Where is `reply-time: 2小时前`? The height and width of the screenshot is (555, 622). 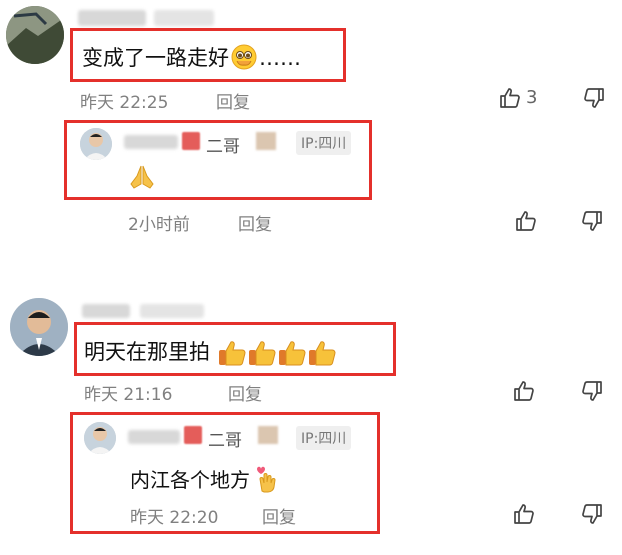
reply-time: 2小时前 is located at coordinates (159, 225).